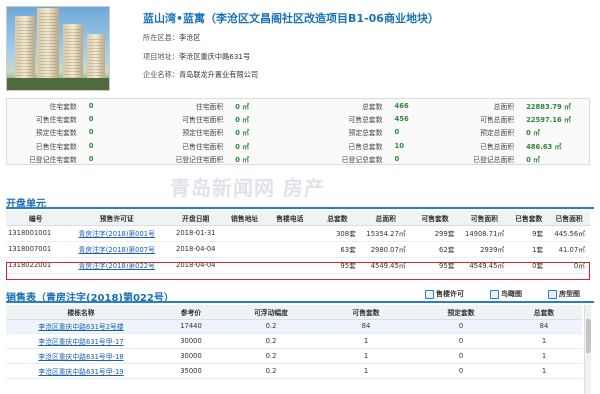 This screenshot has height=394, width=600. Describe the element at coordinates (63, 106) in the screenshot. I see `stat-label: 住宅套数` at that location.